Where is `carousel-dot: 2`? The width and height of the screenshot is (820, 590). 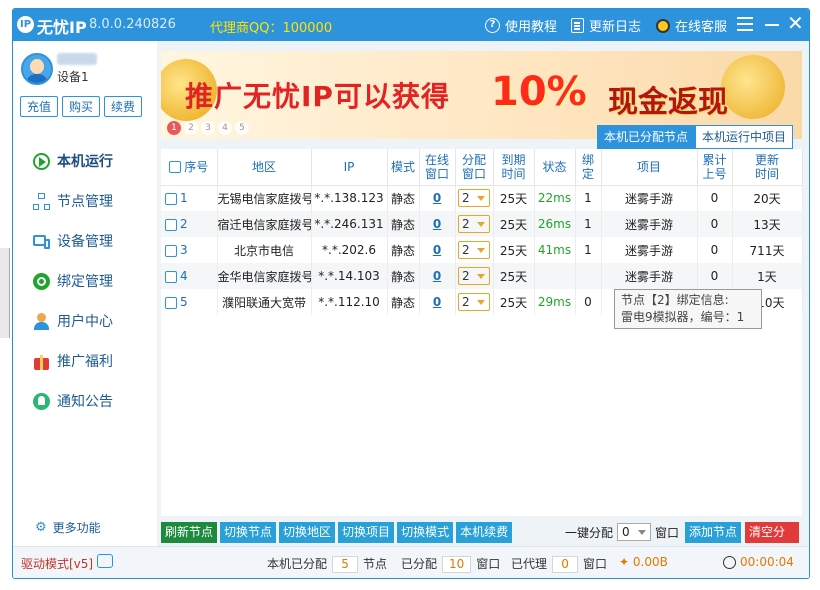
carousel-dot: 2 is located at coordinates (191, 128).